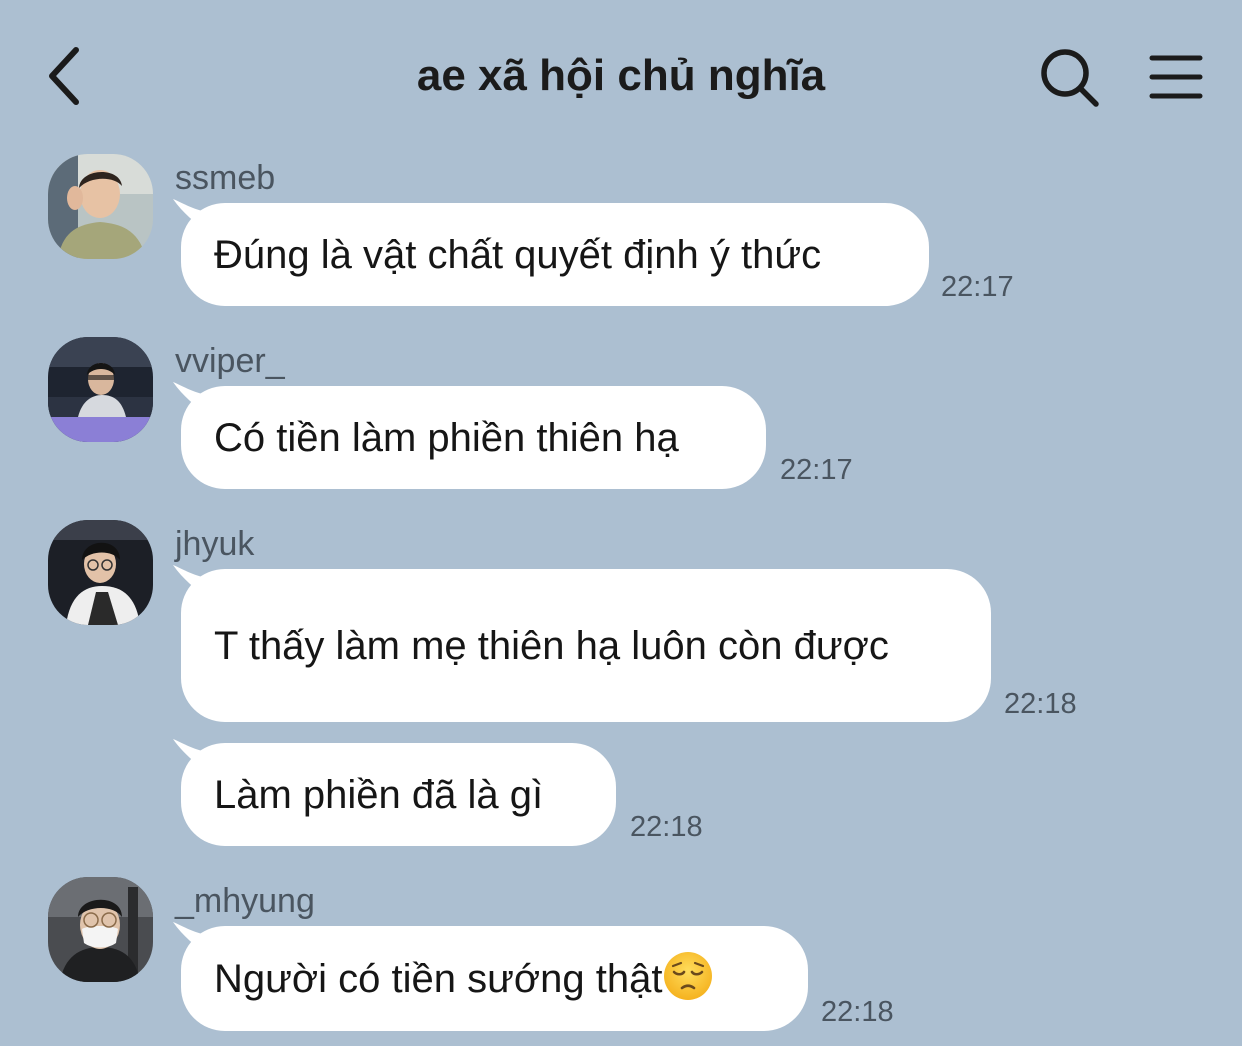  Describe the element at coordinates (464, 979) in the screenshot. I see `message-text: Người có tiền sướng thật` at that location.